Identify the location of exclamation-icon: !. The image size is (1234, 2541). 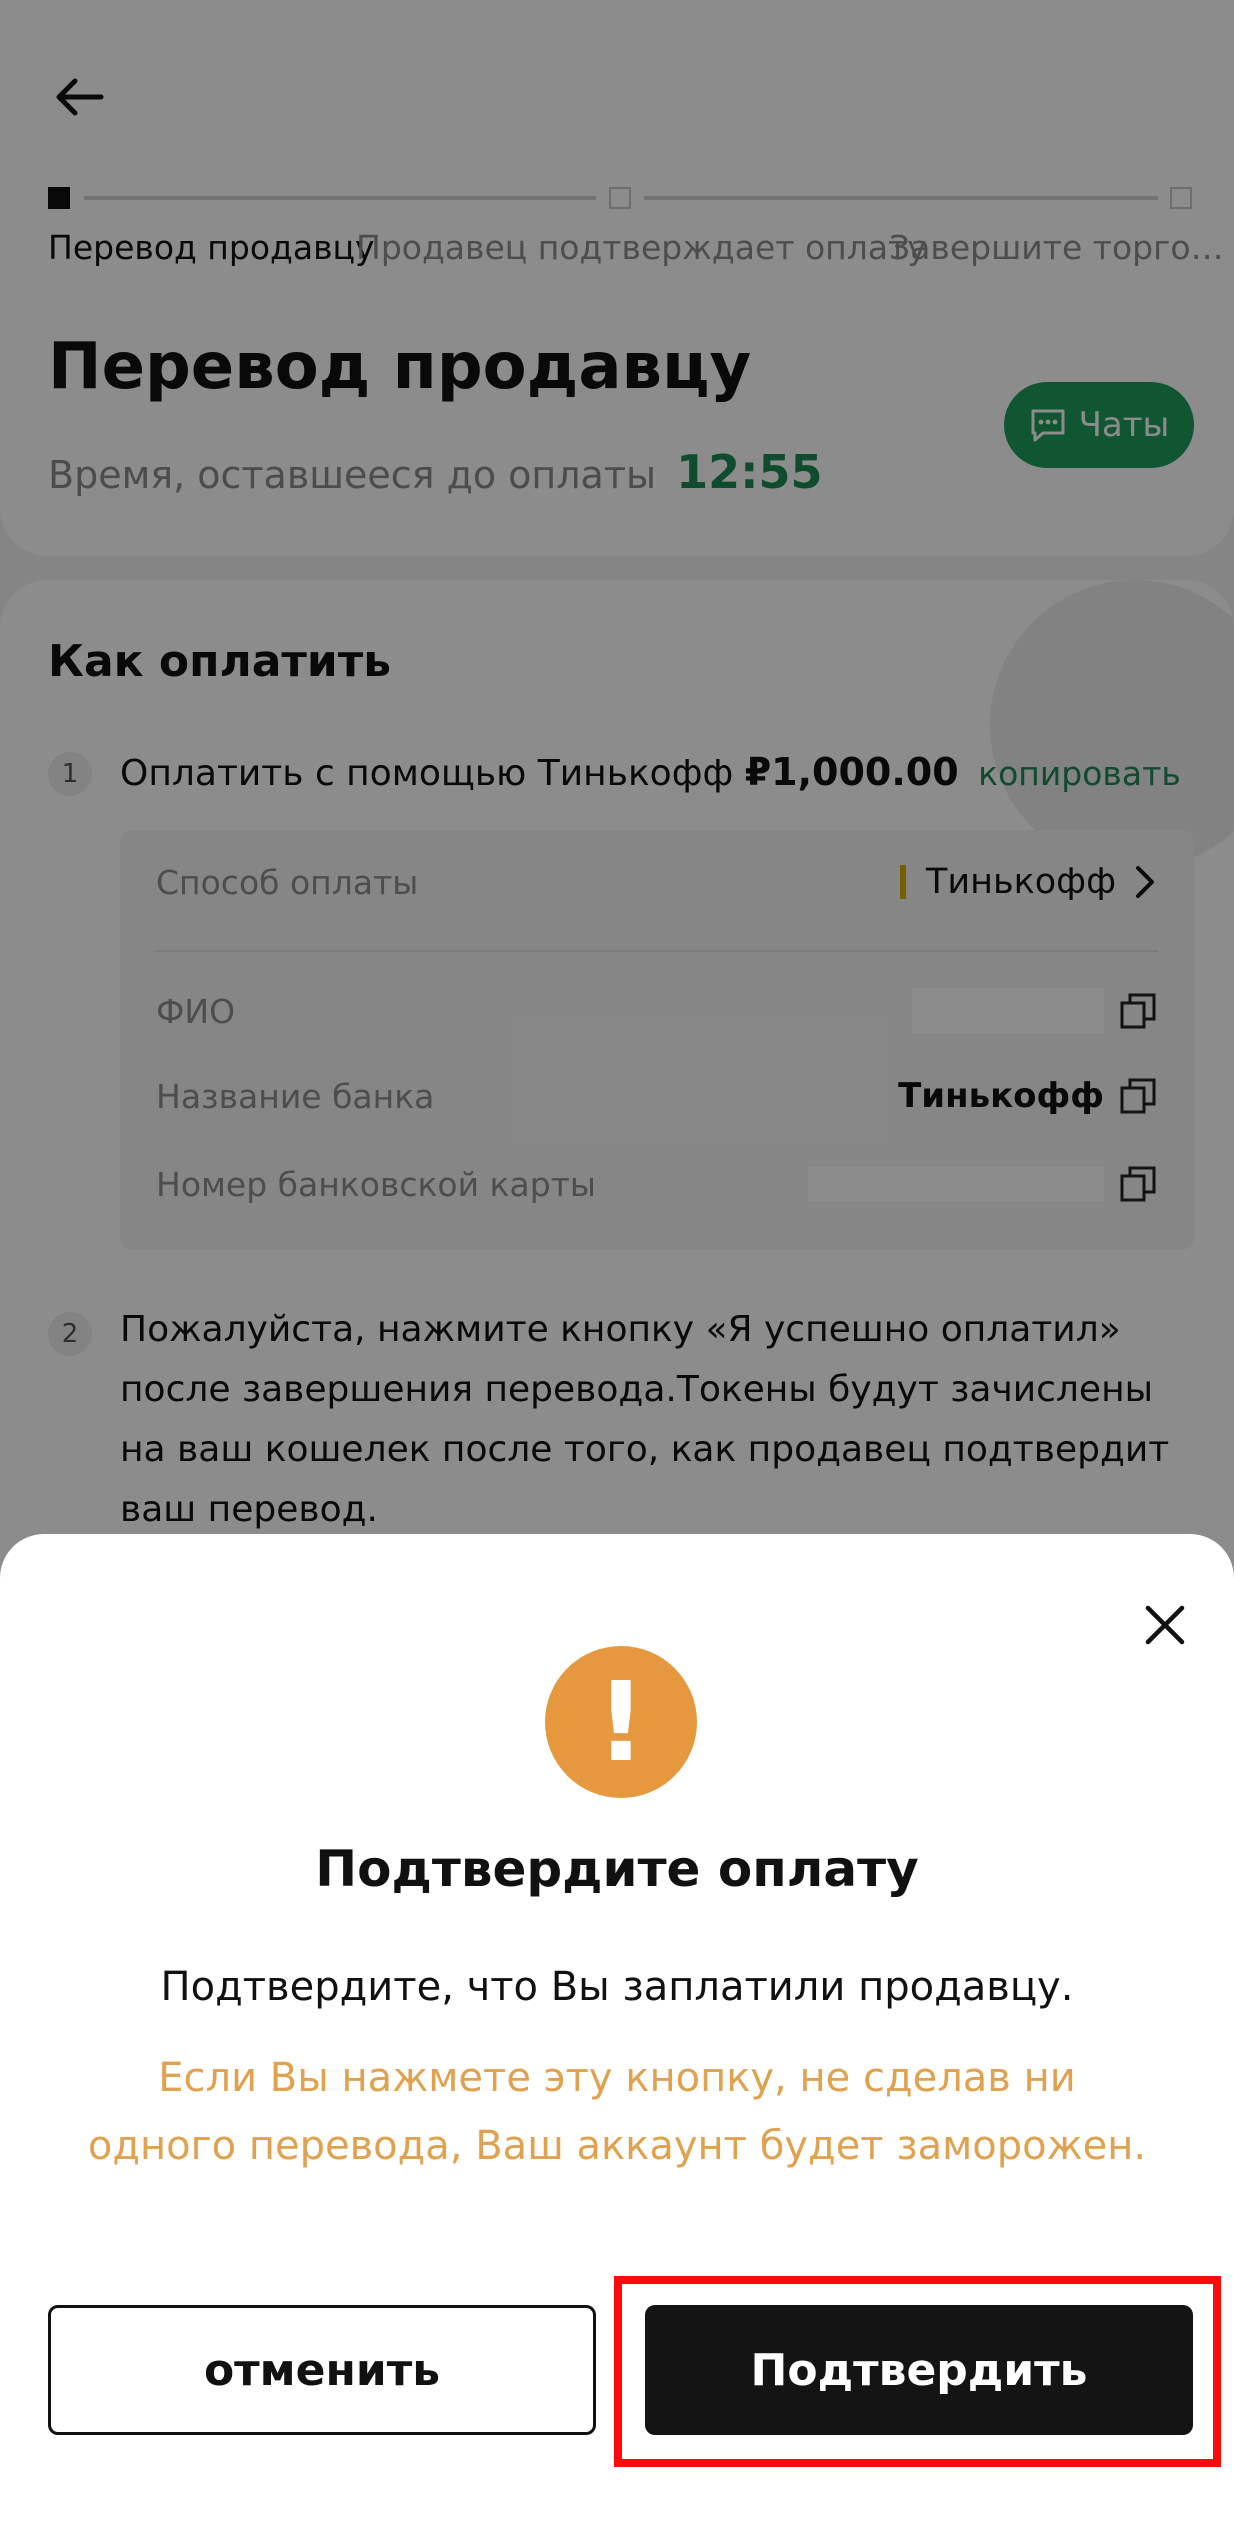
(621, 1722).